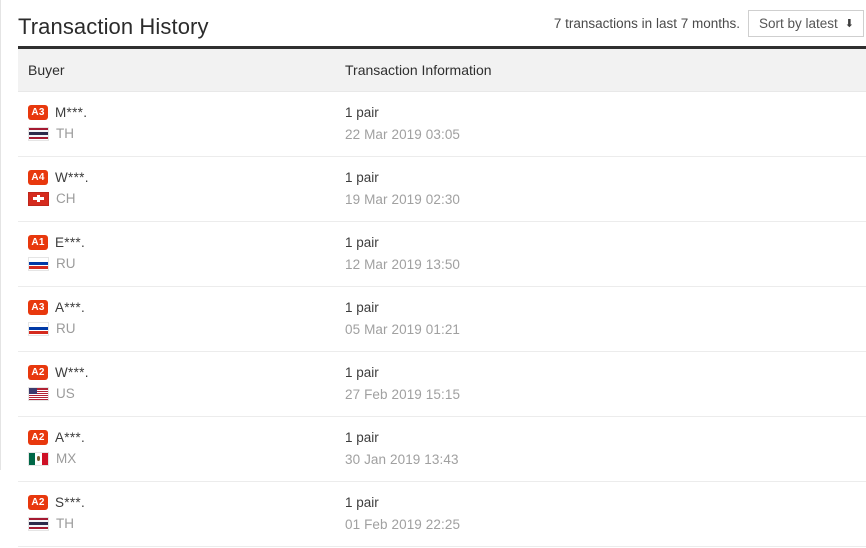 The height and width of the screenshot is (548, 866). I want to click on transaction-information-cell: 1 pair 30 Jan 2019 13:43, so click(600, 449).